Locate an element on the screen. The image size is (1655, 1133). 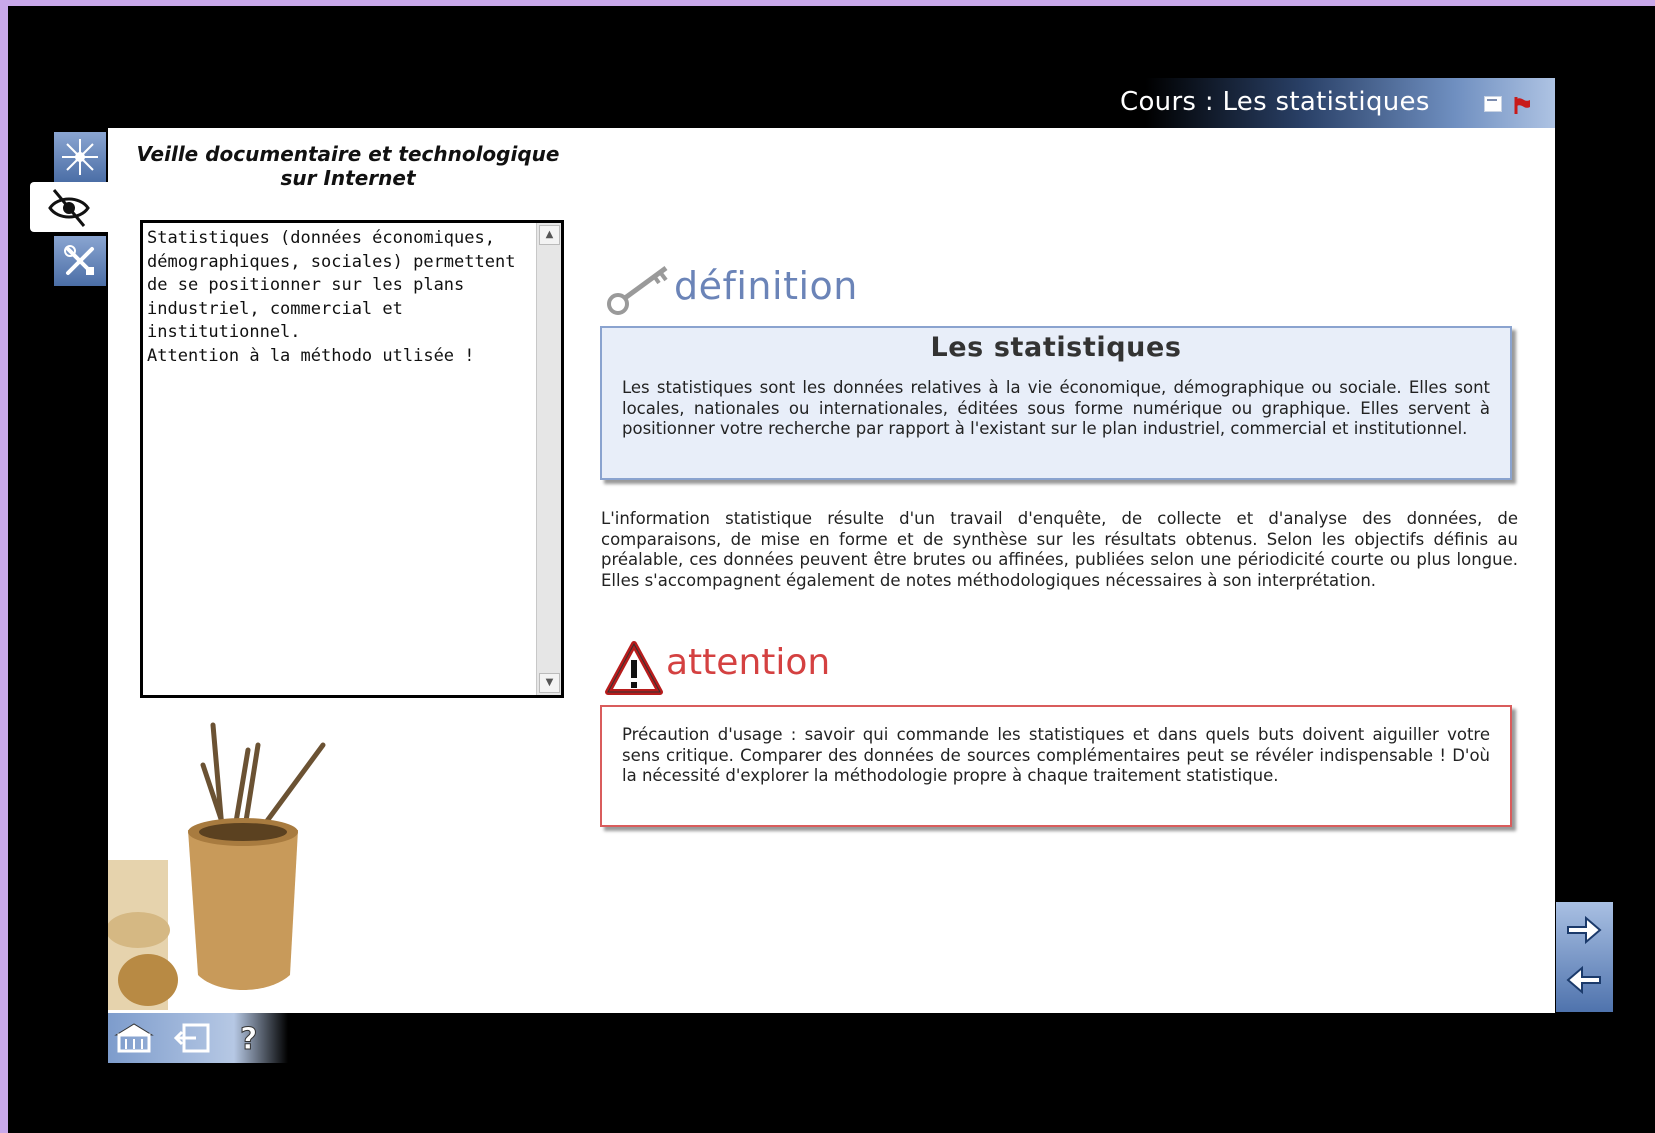
bottom-toolbar: ? is located at coordinates (198, 1038).